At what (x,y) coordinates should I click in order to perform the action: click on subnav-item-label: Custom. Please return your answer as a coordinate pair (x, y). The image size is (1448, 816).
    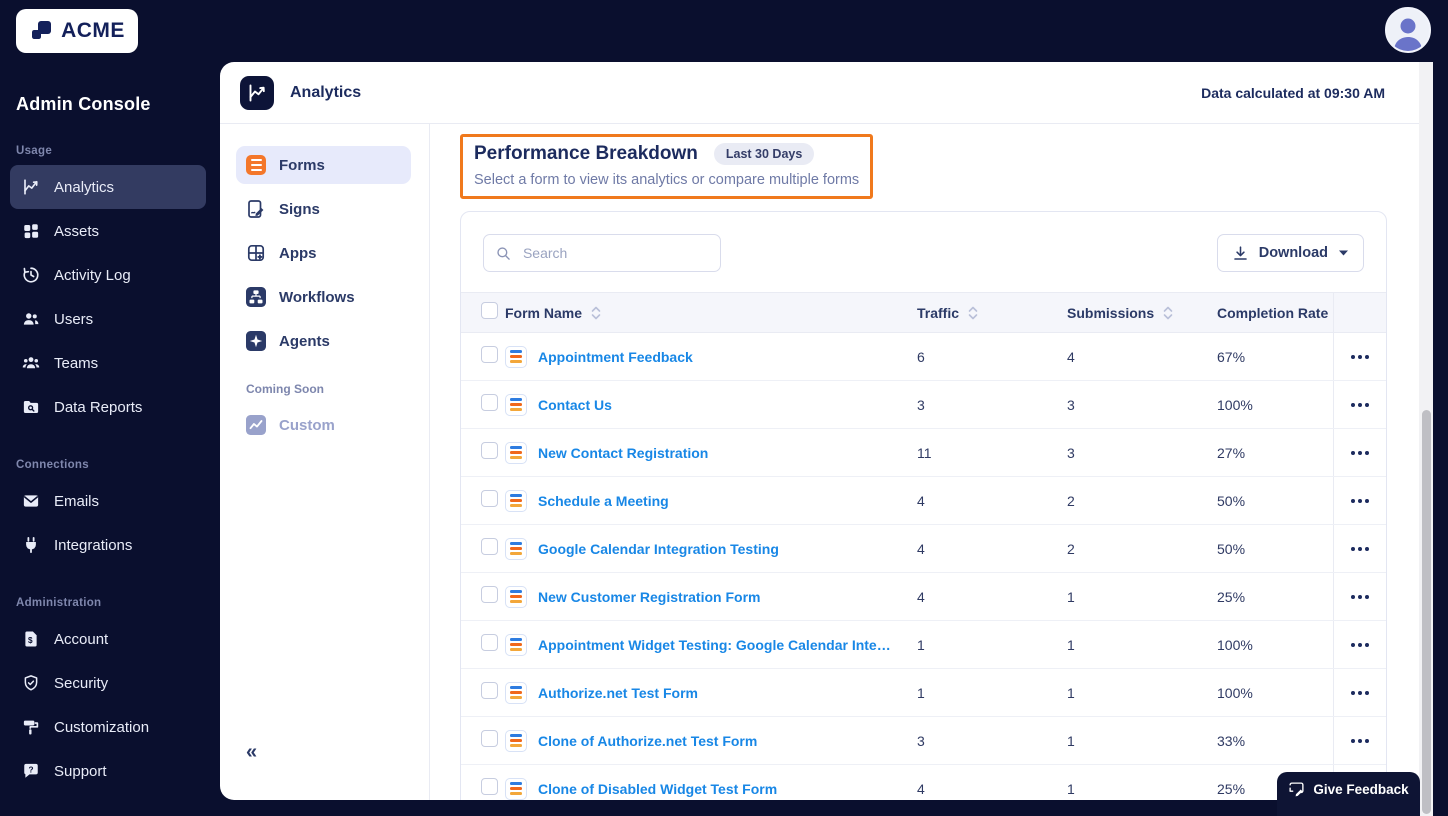
    Looking at the image, I should click on (307, 425).